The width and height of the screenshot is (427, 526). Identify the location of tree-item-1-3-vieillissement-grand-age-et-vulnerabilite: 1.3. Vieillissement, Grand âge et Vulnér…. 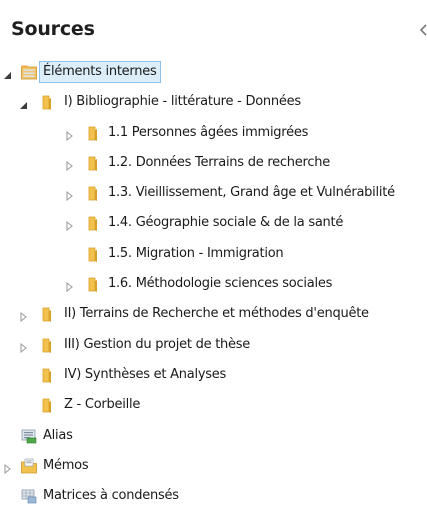
(213, 193).